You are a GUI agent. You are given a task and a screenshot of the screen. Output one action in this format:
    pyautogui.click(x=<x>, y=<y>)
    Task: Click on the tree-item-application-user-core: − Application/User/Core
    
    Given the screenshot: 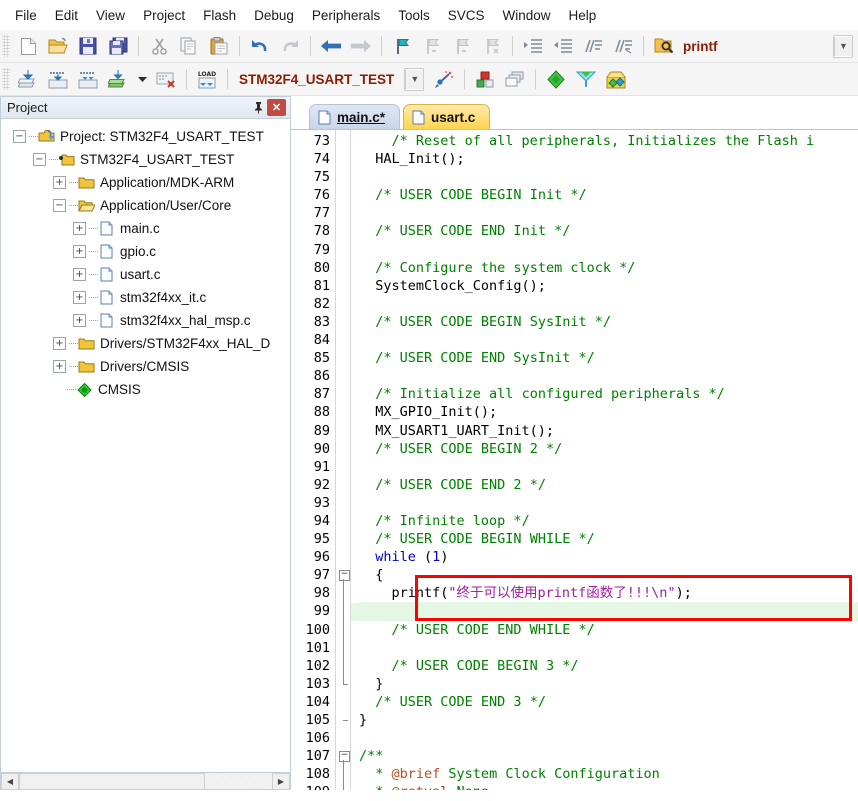 What is the action you would take?
    pyautogui.click(x=147, y=205)
    